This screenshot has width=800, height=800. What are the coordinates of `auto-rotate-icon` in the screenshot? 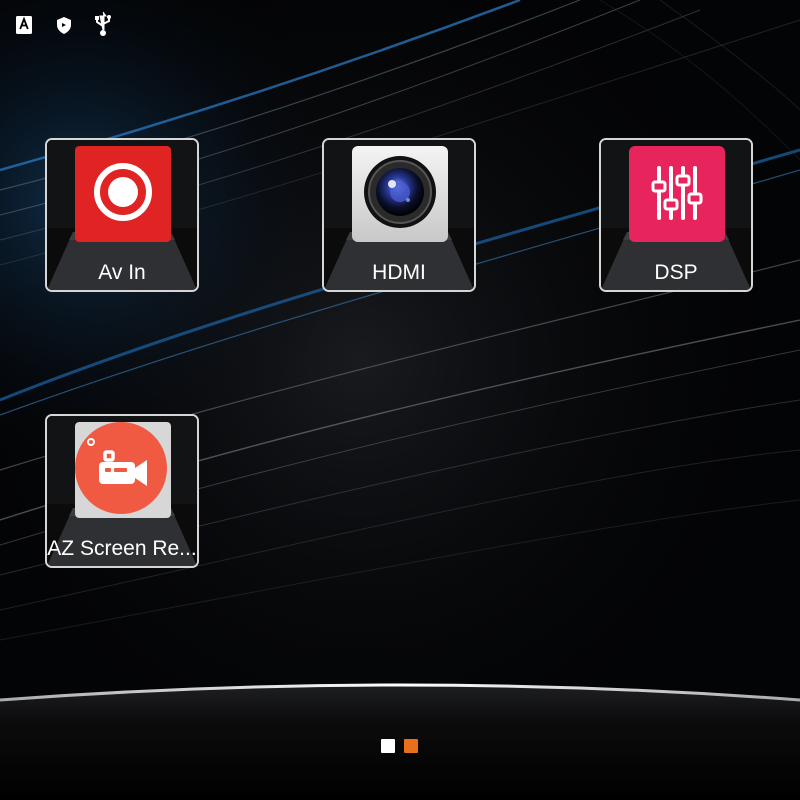 It's located at (24, 25).